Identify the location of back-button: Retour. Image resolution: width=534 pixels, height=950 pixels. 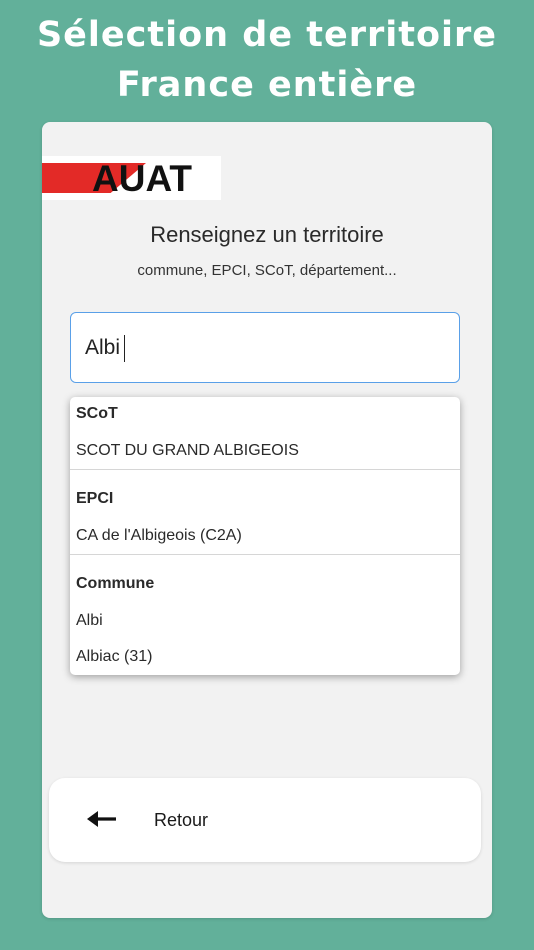
(265, 820).